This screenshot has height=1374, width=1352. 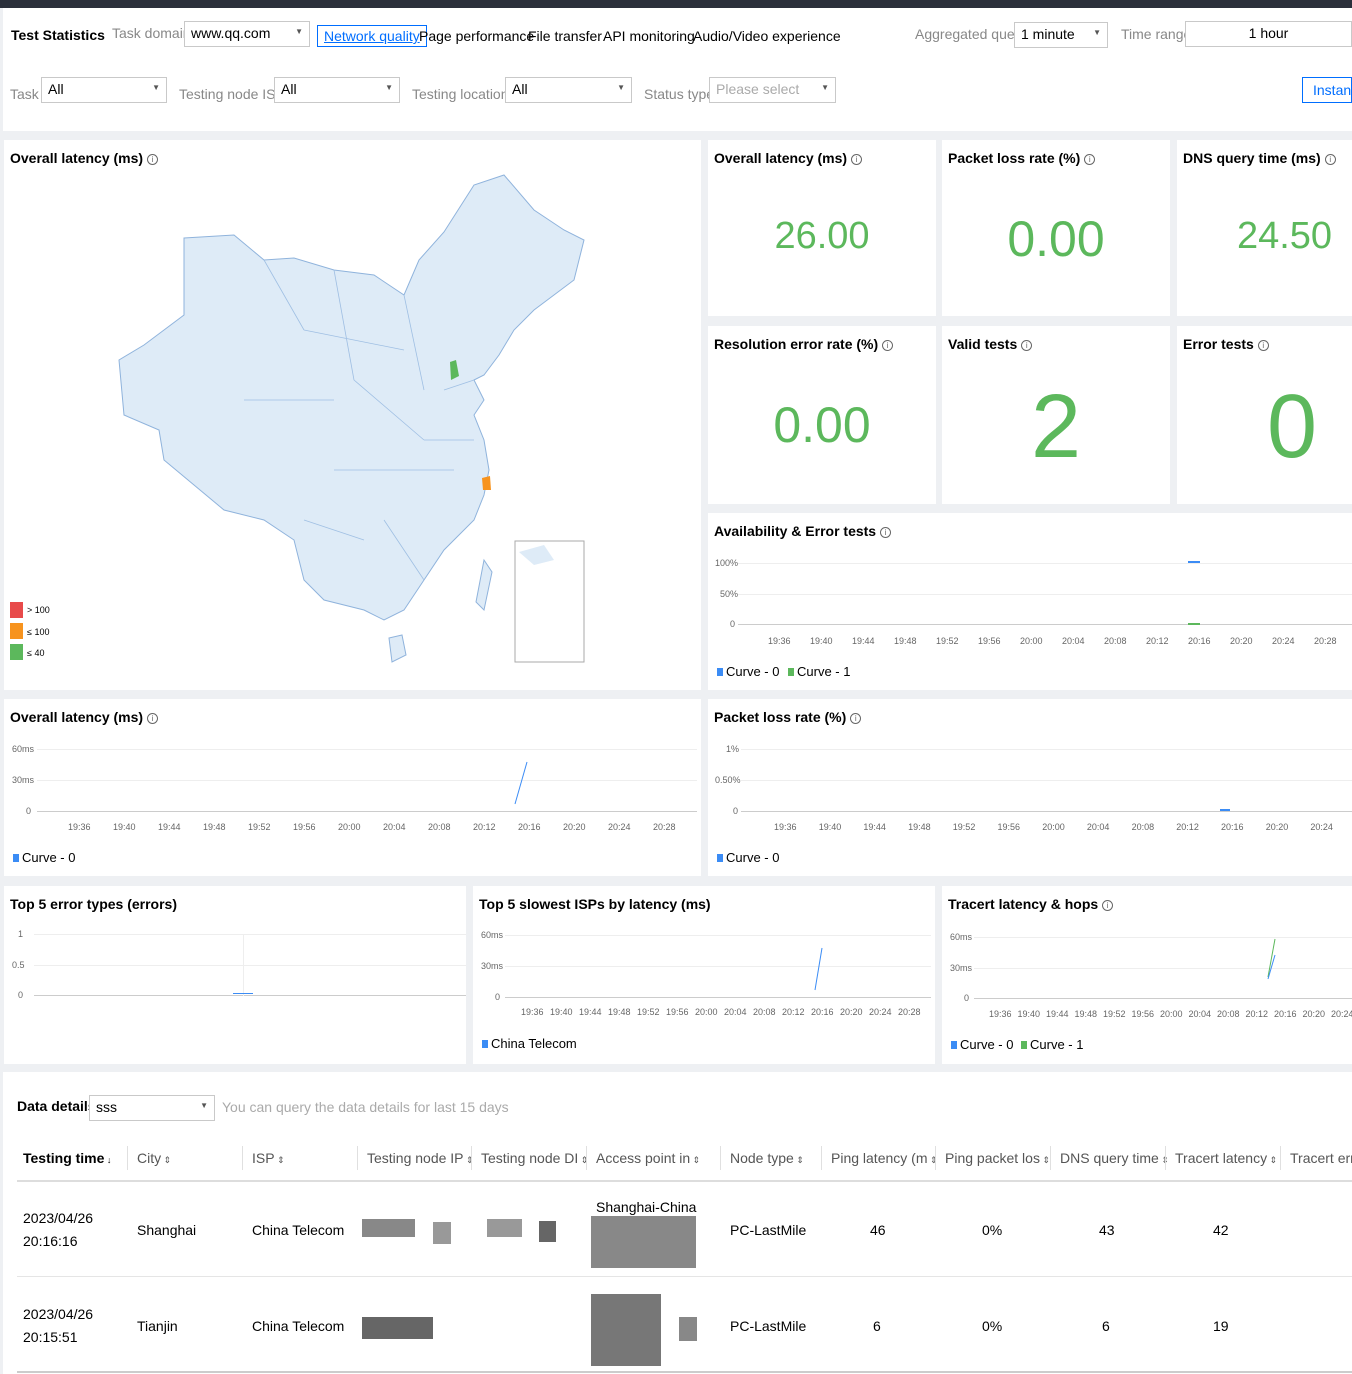 What do you see at coordinates (736, 811) in the screenshot?
I see `y-tick: 0` at bounding box center [736, 811].